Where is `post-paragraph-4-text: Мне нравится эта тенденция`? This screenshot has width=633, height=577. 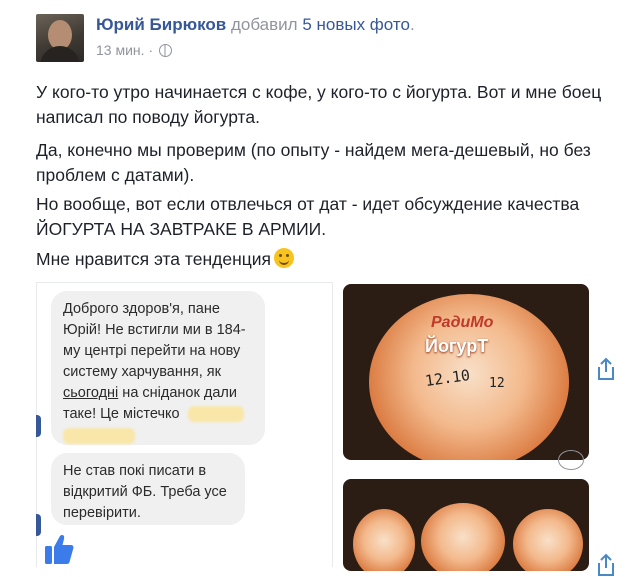 post-paragraph-4-text: Мне нравится эта тенденция is located at coordinates (154, 259).